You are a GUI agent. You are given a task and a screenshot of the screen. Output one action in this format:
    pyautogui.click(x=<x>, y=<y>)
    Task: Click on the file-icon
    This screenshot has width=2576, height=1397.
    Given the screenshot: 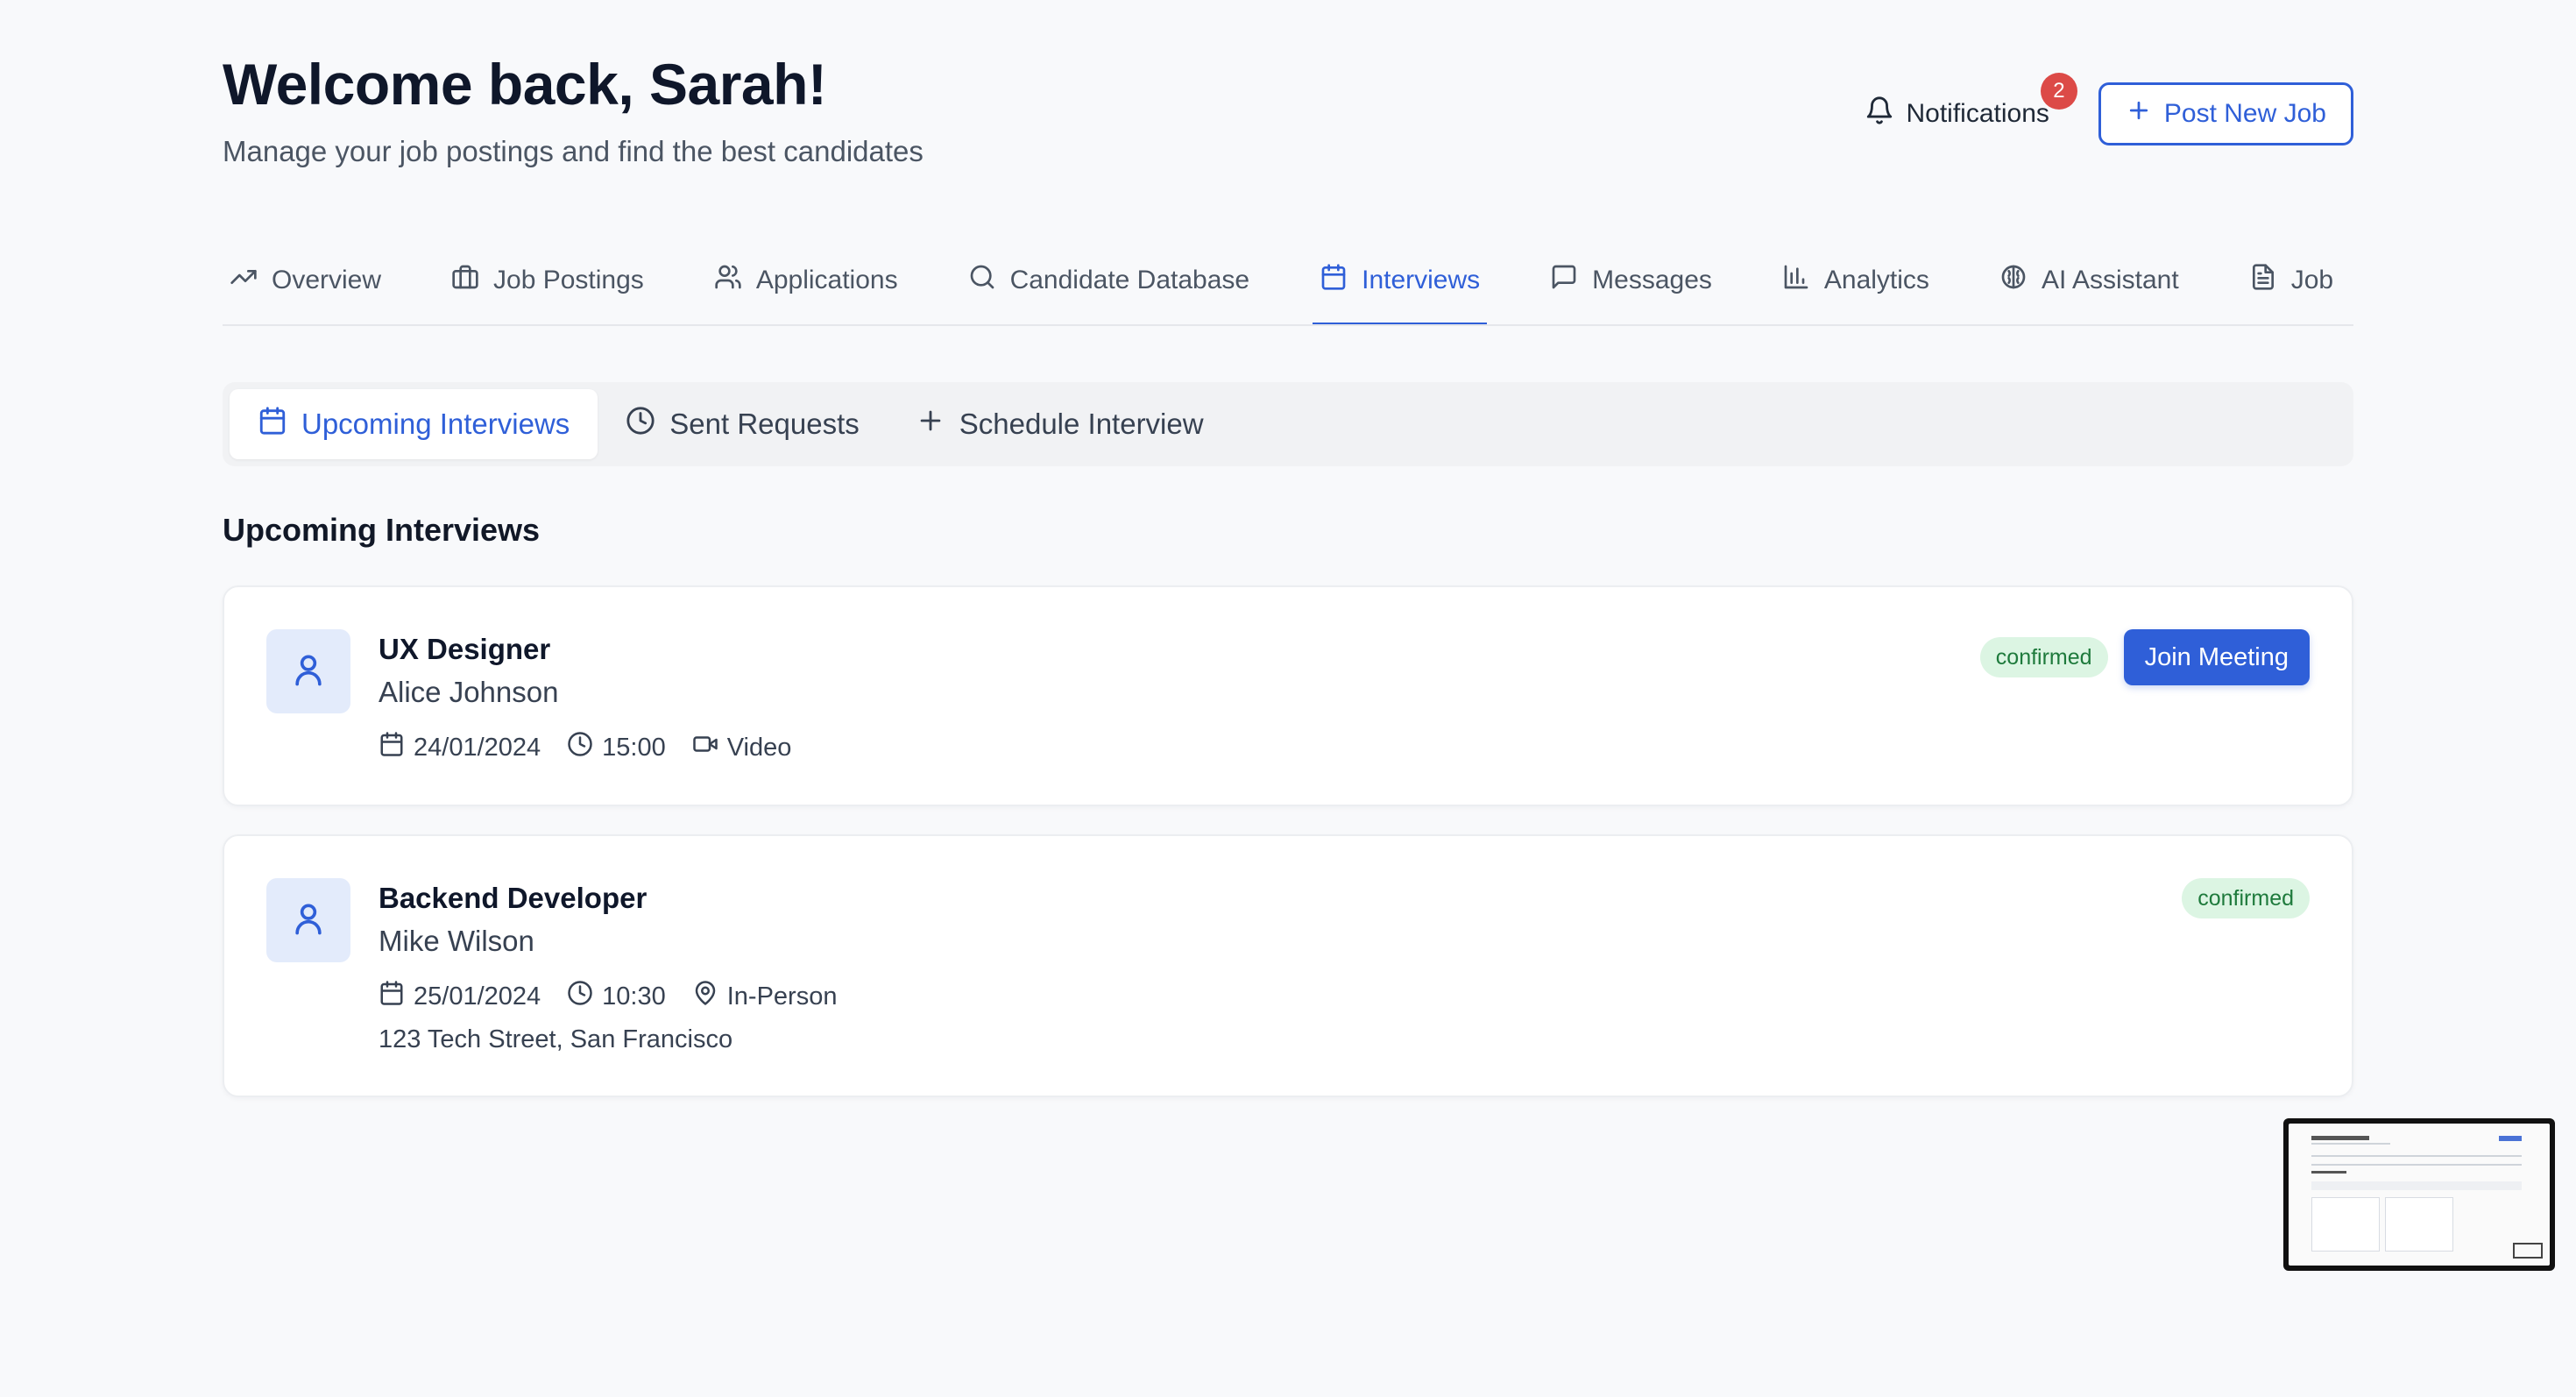 What is the action you would take?
    pyautogui.click(x=2263, y=280)
    